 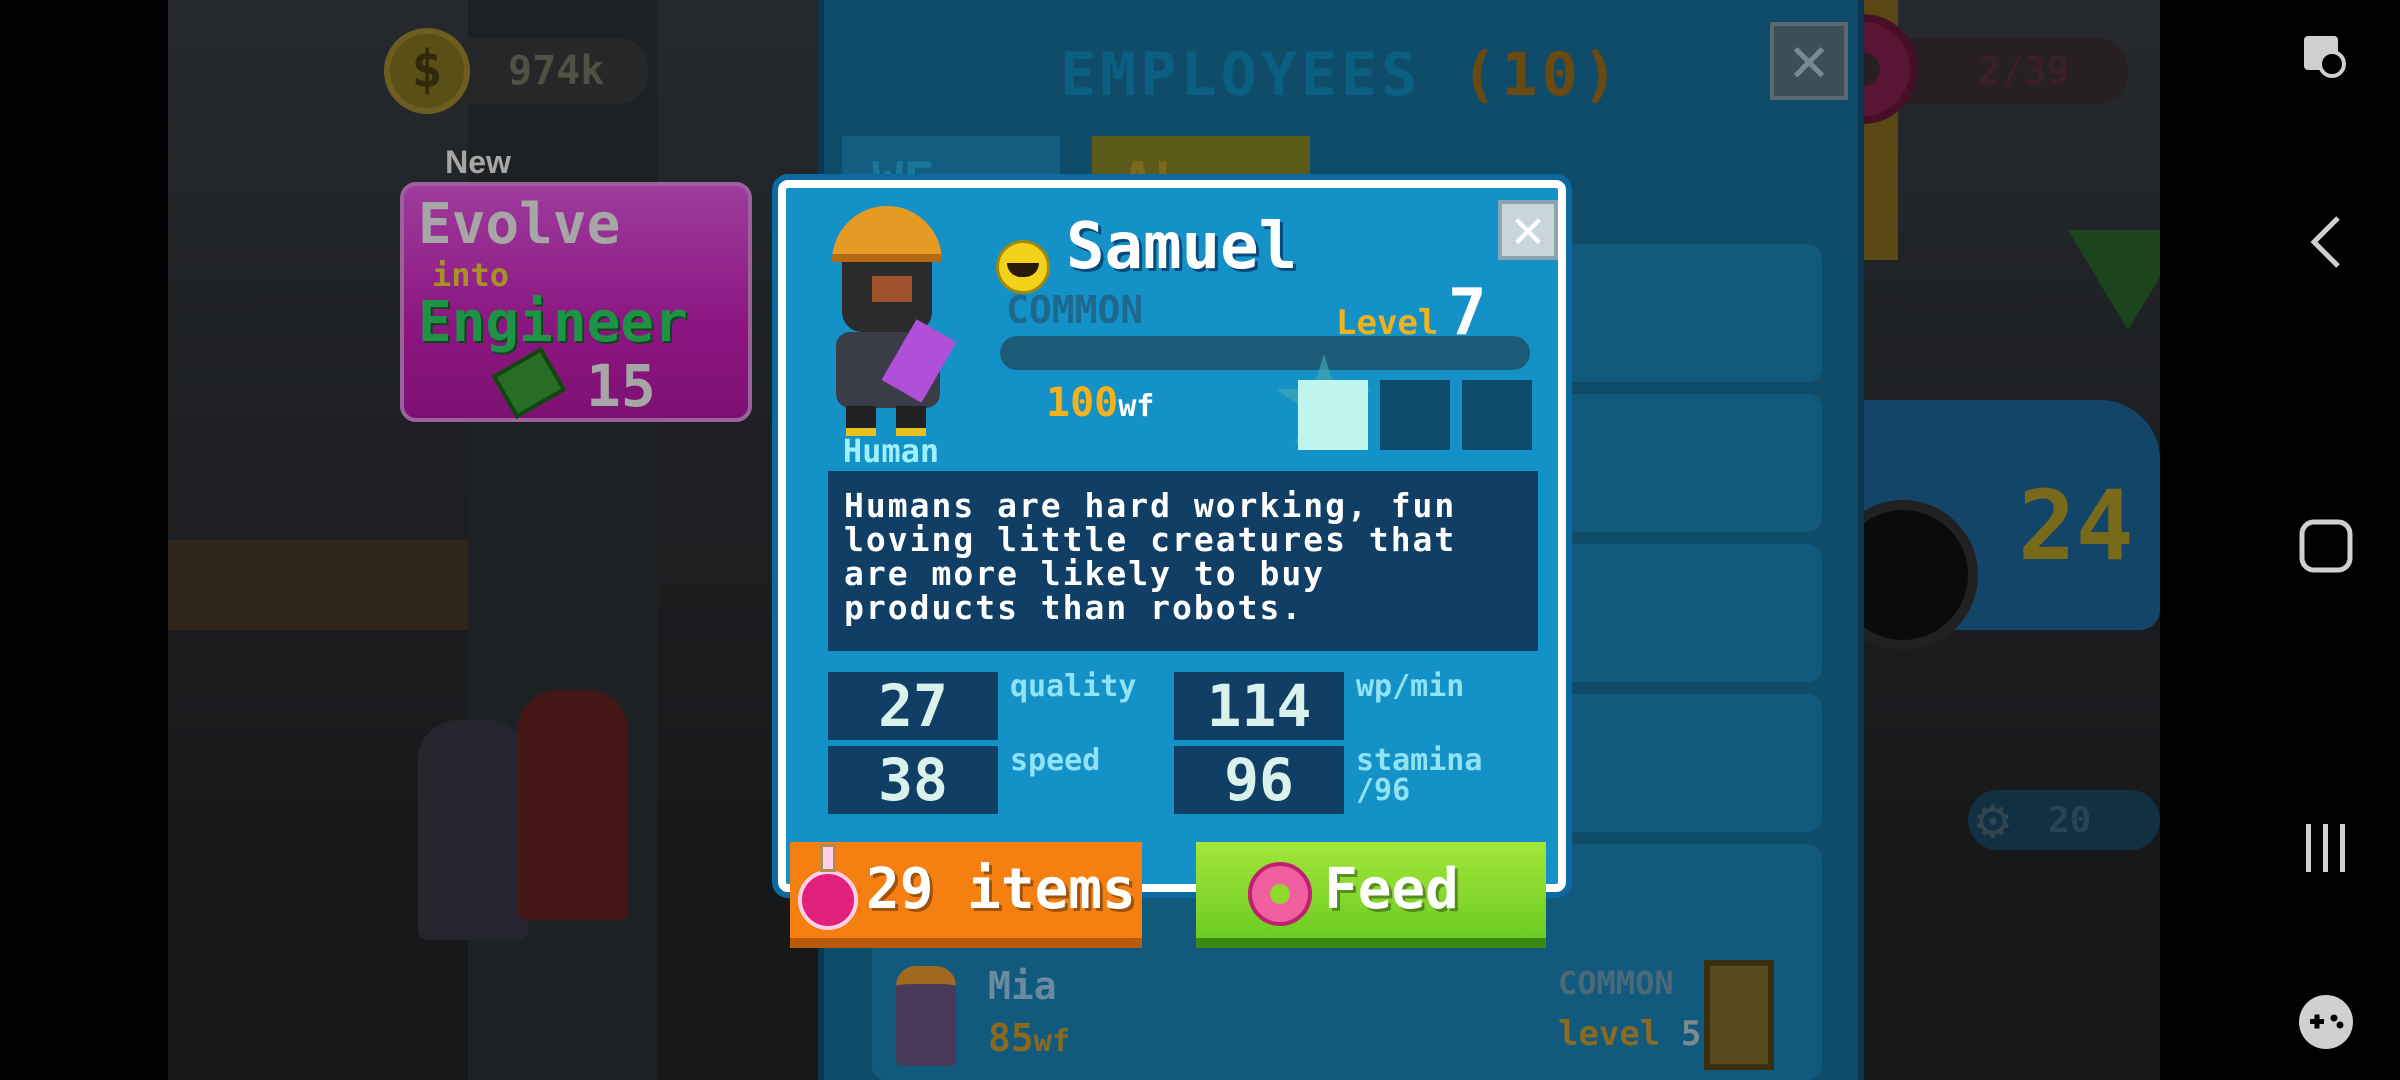 I want to click on employees-close-button: ✕, so click(x=1809, y=61).